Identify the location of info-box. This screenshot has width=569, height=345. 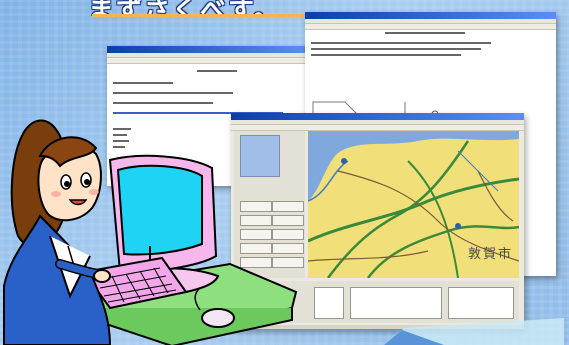
(329, 303).